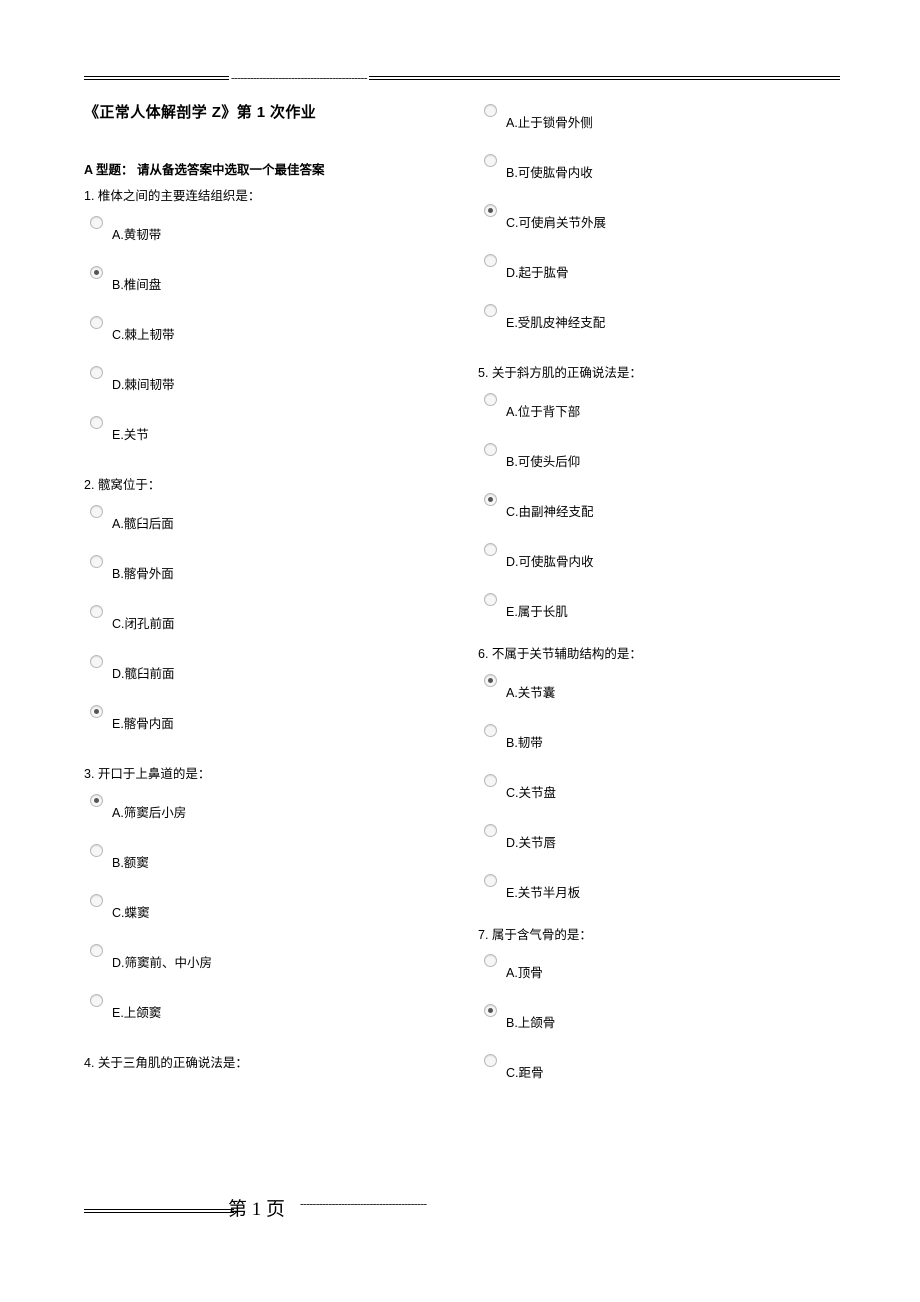  Describe the element at coordinates (560, 373) in the screenshot. I see `question-5-text: 5. 关于斜方肌的正确说法是：` at that location.